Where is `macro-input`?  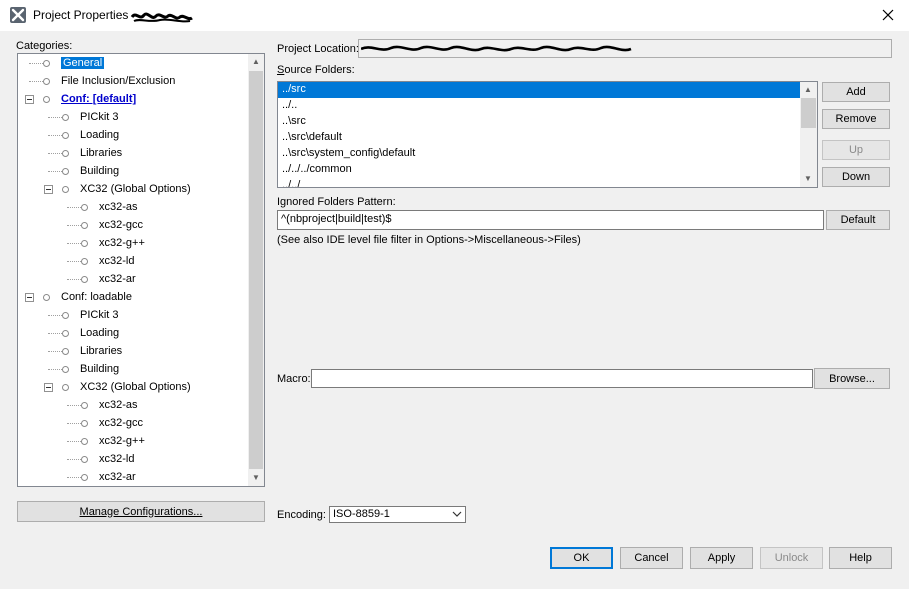
macro-input is located at coordinates (562, 378).